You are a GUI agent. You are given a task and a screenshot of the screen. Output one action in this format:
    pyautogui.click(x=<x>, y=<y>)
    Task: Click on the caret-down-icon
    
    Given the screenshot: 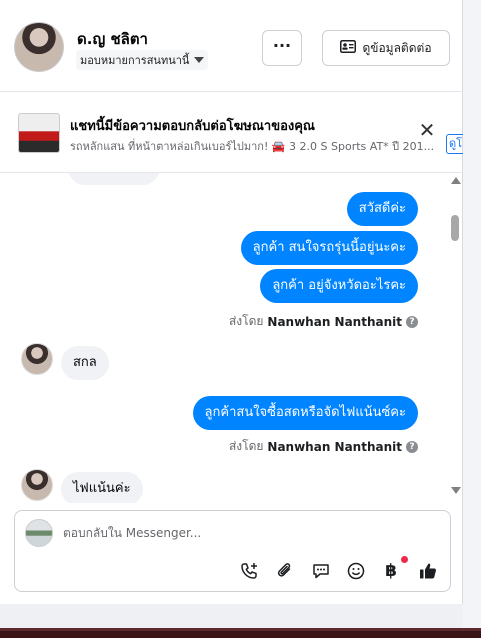 What is the action you would take?
    pyautogui.click(x=199, y=60)
    